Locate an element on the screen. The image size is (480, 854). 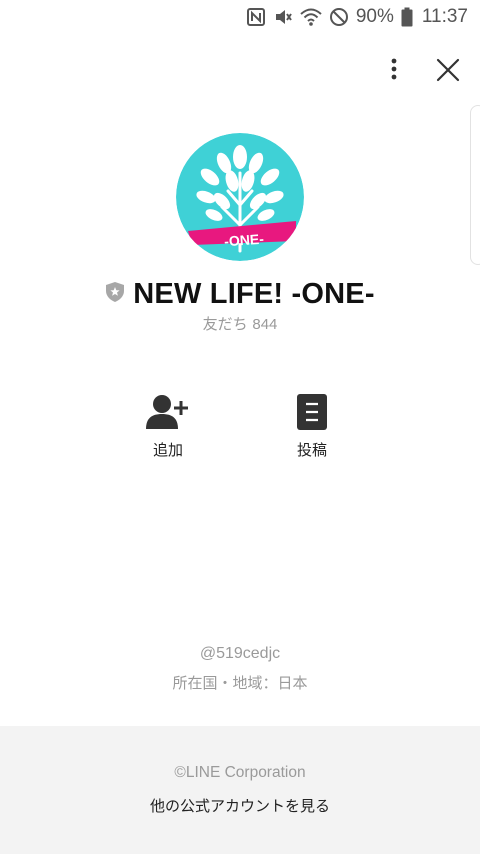
copyright: ©LINE Corporation is located at coordinates (240, 772).